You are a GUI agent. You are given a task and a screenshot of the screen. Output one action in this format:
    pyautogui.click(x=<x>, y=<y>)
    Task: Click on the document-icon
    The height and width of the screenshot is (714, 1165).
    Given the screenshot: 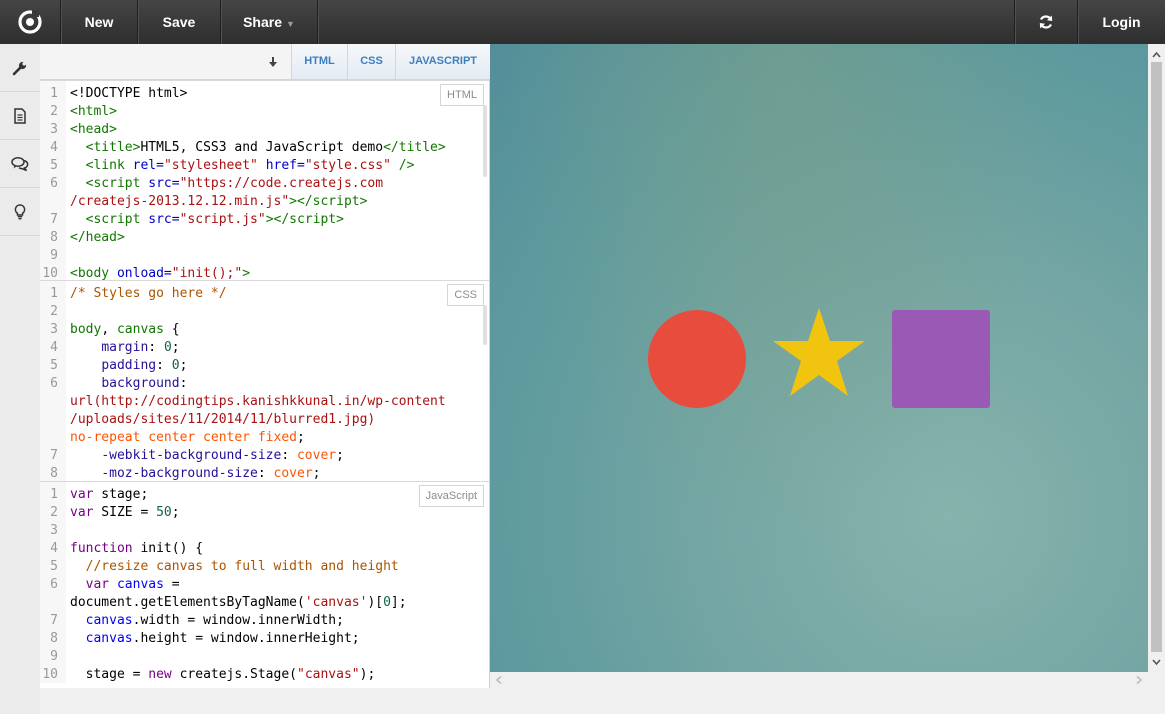 What is the action you would take?
    pyautogui.click(x=20, y=115)
    